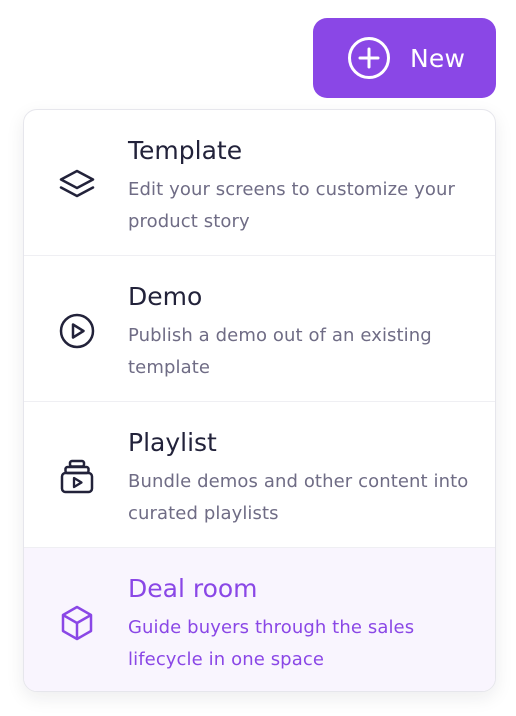  Describe the element at coordinates (77, 331) in the screenshot. I see `play-circle-icon` at that location.